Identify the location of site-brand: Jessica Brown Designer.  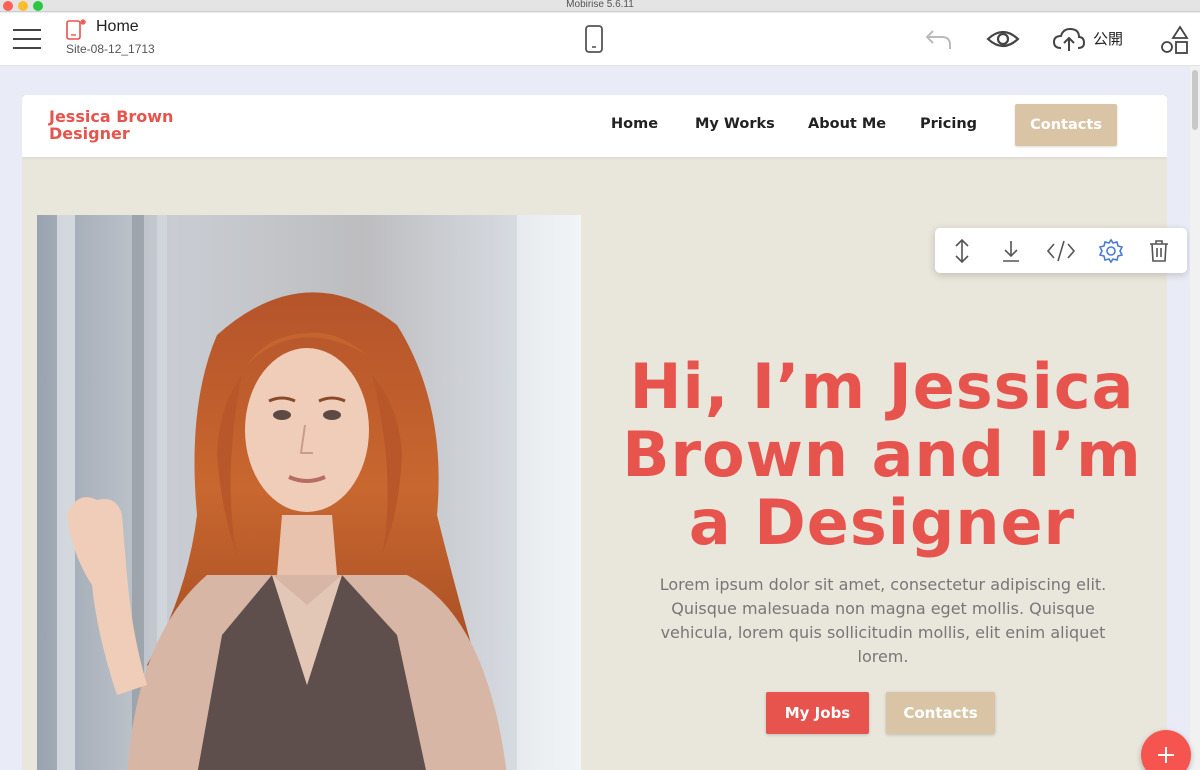
(124, 125).